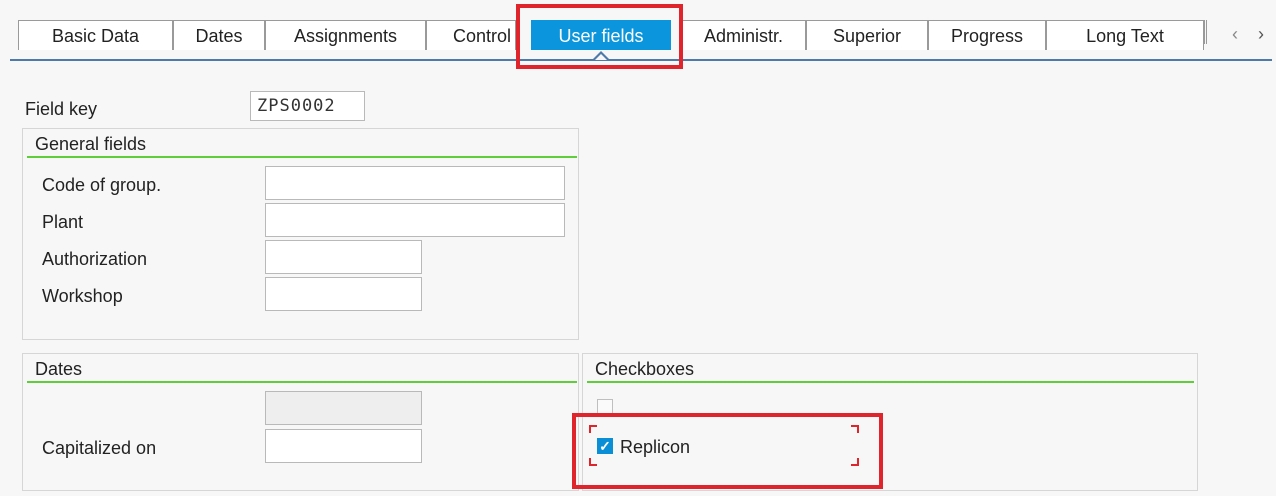 The image size is (1276, 496). I want to click on tab-dates: Dates, so click(219, 35).